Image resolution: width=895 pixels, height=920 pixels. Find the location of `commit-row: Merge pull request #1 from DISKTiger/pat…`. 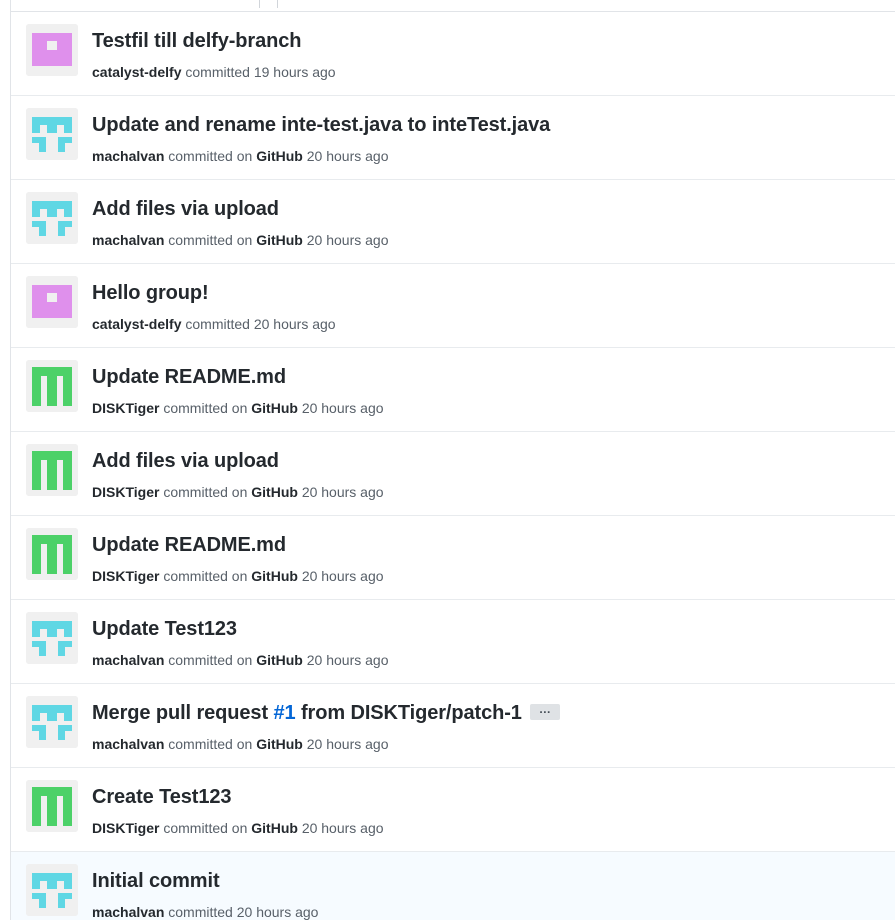

commit-row: Merge pull request #1 from DISKTiger/pat… is located at coordinates (453, 726).